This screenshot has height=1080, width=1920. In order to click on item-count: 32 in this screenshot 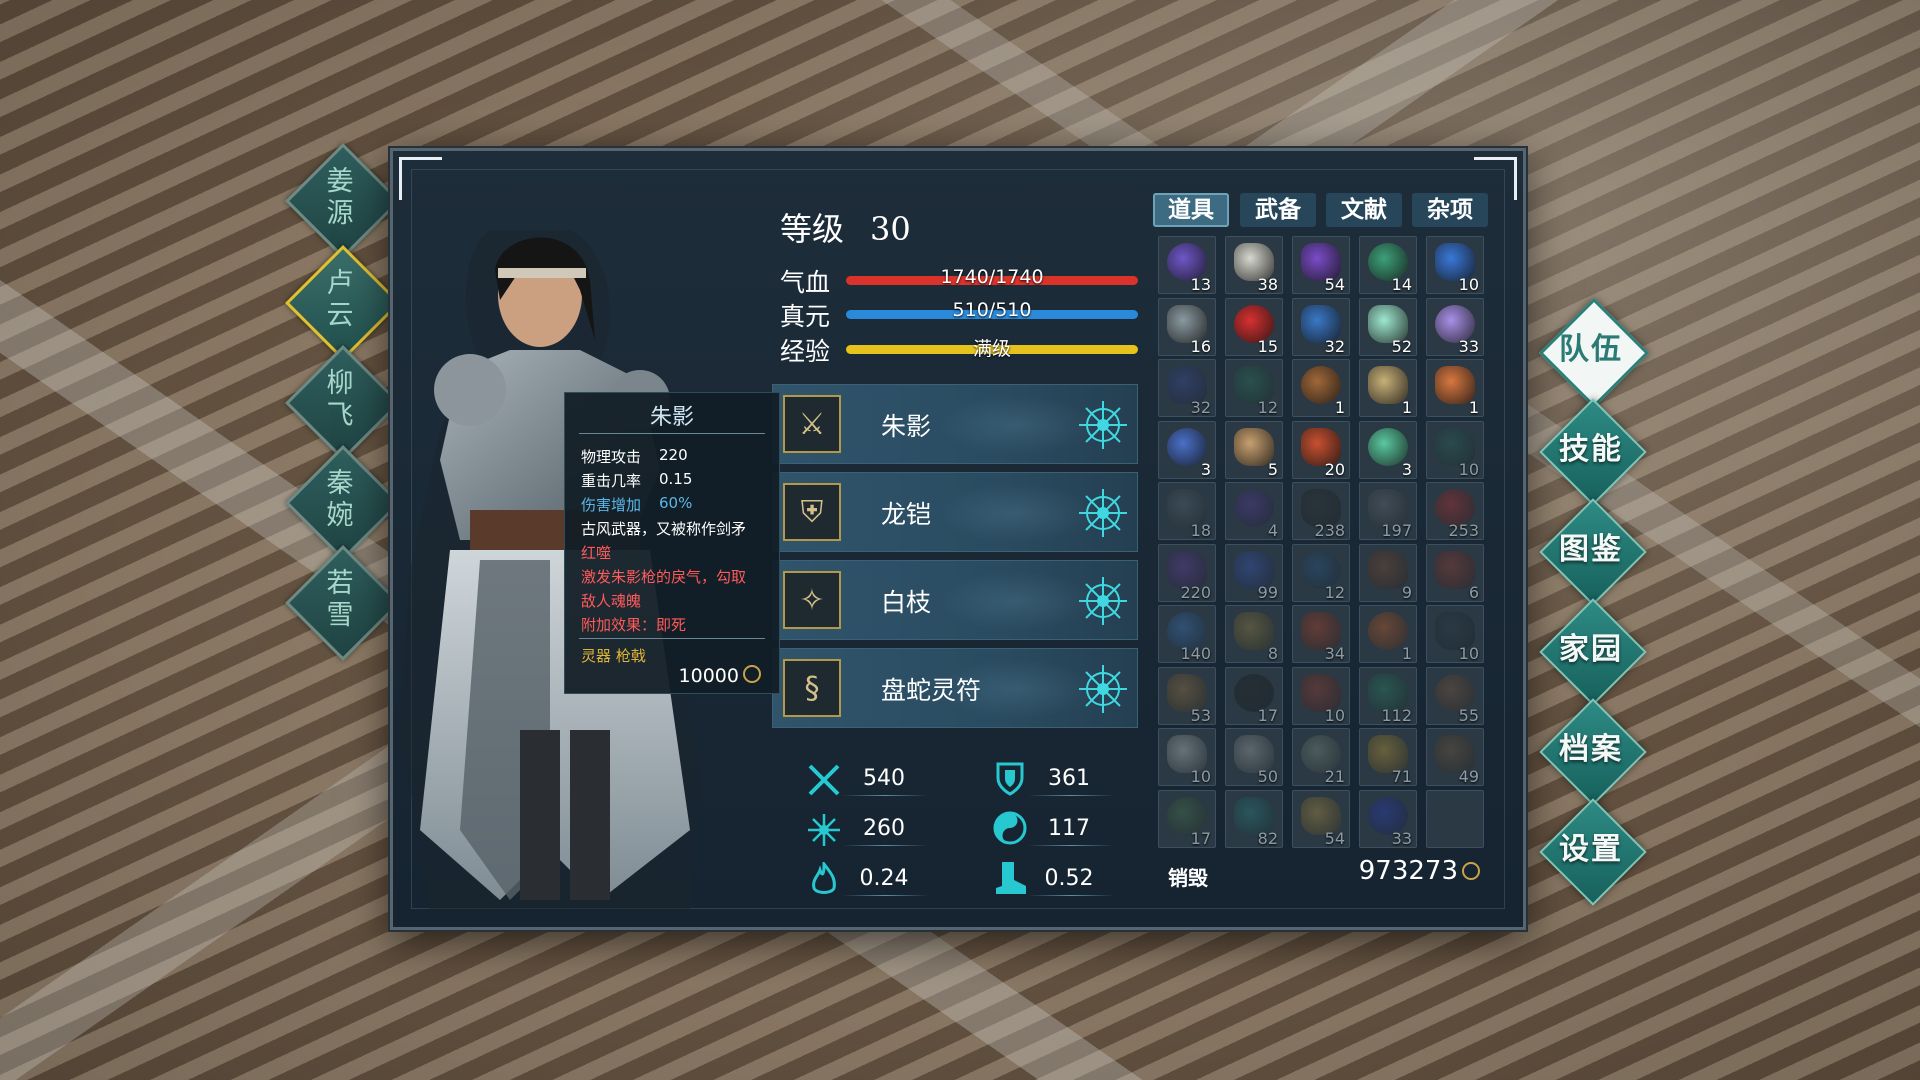, I will do `click(1200, 407)`.